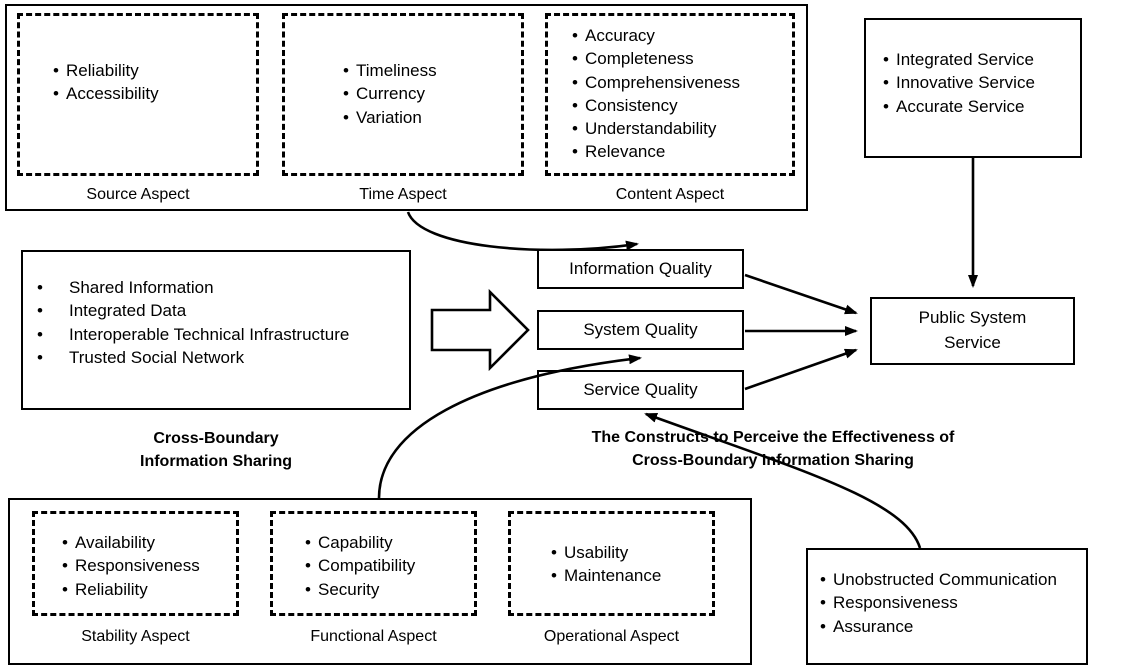 The width and height of the screenshot is (1123, 669). I want to click on arrow-functional-aspect-to-system-quality, so click(509, 426).